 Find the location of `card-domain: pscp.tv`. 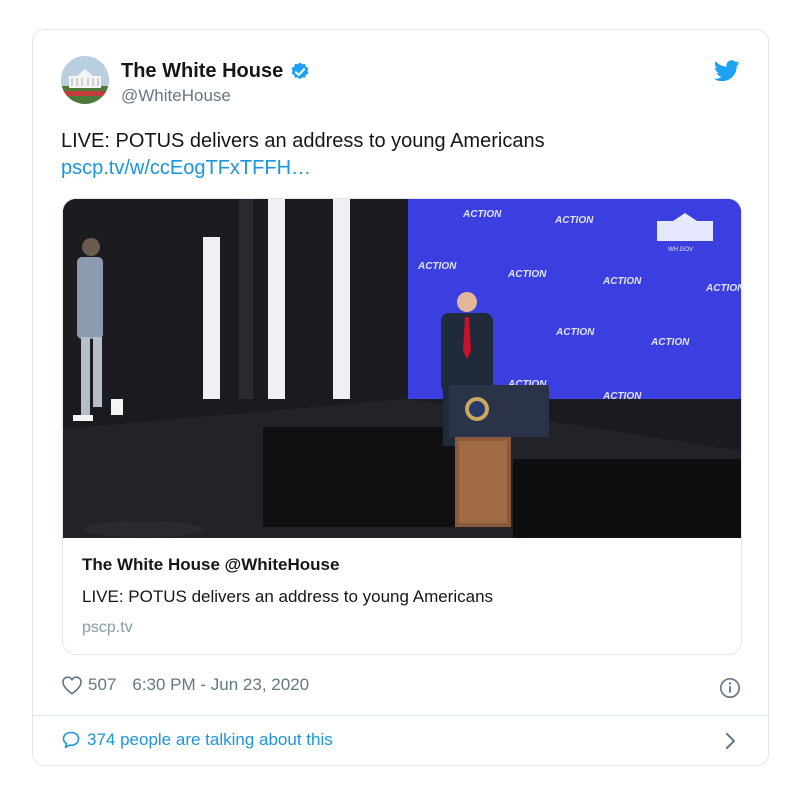

card-domain: pscp.tv is located at coordinates (107, 627).